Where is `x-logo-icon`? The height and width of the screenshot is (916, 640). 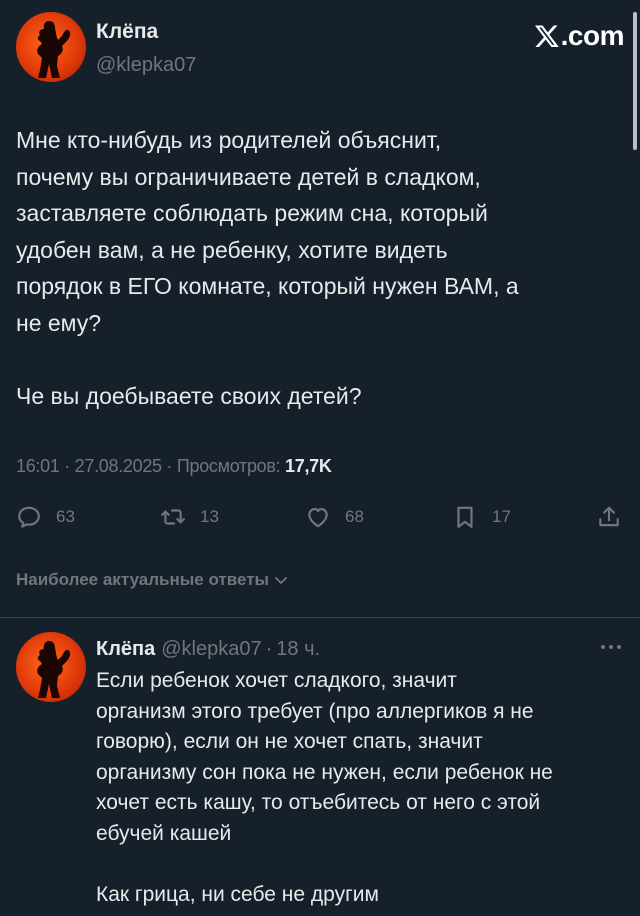
x-logo-icon is located at coordinates (546, 36).